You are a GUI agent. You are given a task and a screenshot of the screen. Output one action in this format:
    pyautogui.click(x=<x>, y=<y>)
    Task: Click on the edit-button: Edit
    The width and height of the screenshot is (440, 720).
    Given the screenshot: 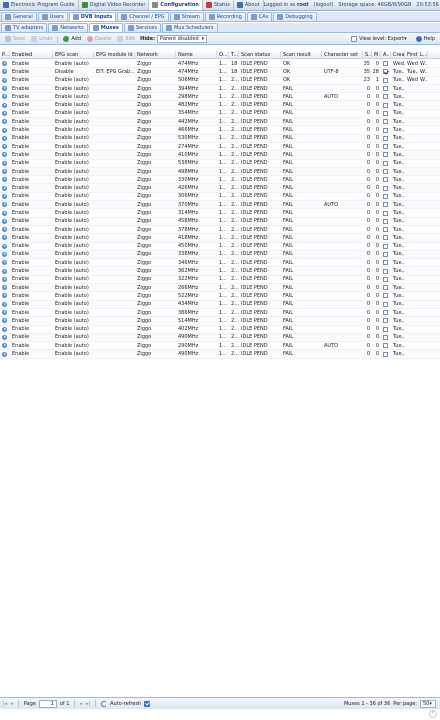 What is the action you would take?
    pyautogui.click(x=126, y=39)
    